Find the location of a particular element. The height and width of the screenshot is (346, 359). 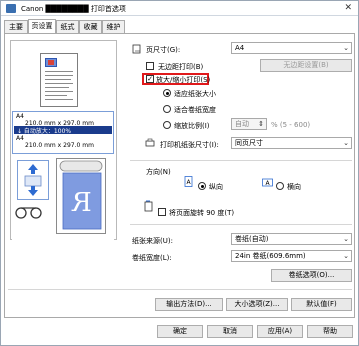

scaling-label: 缩放比例(I) is located at coordinates (192, 126).